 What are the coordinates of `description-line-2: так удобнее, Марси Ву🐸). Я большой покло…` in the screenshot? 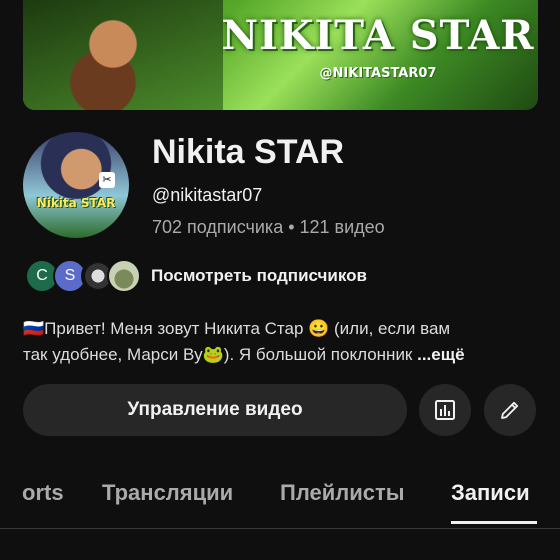 It's located at (279, 355).